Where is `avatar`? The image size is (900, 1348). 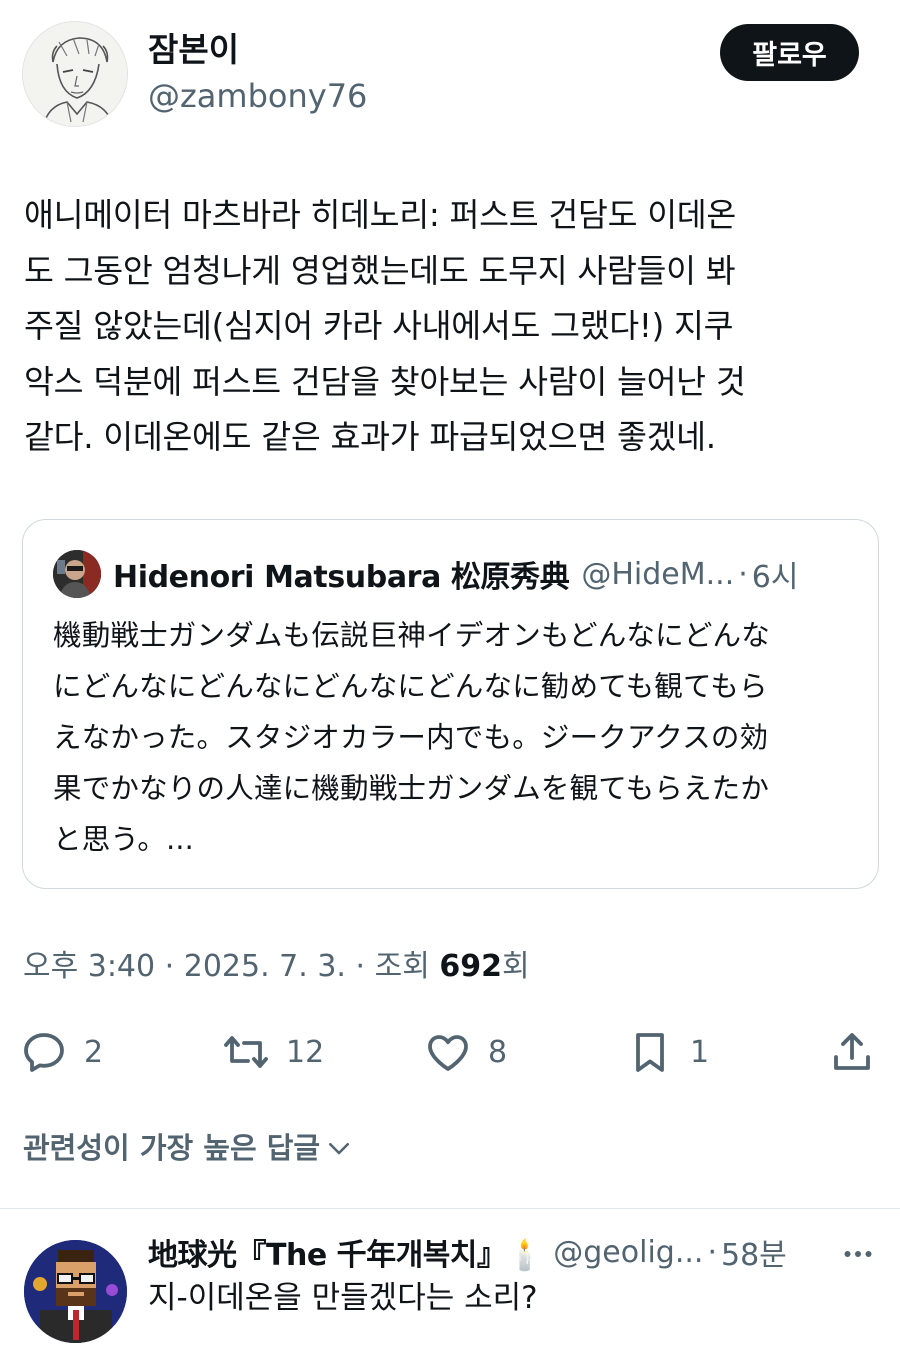 avatar is located at coordinates (75, 74).